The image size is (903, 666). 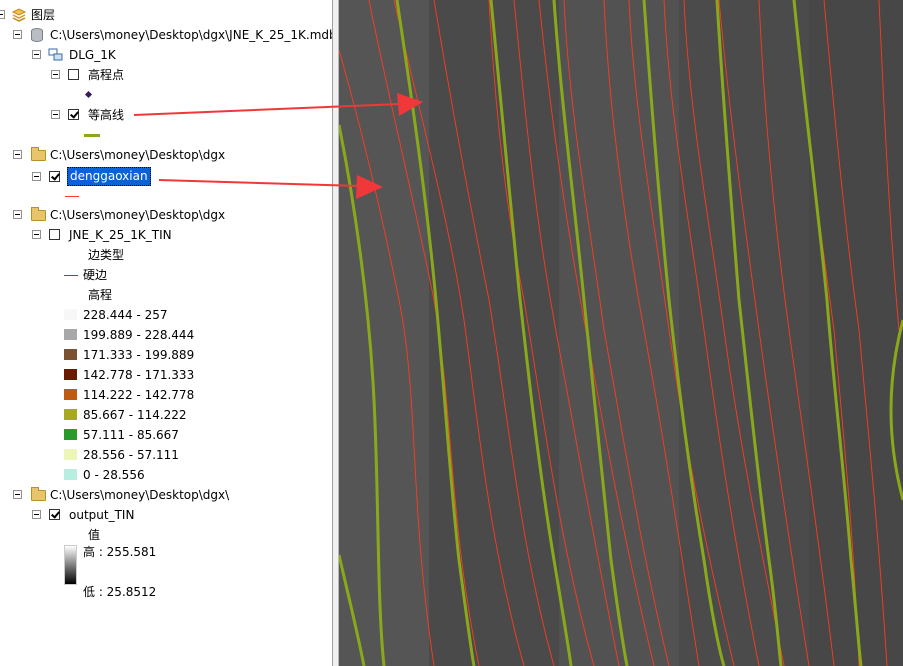 I want to click on toc-root: 图层, so click(x=165, y=15).